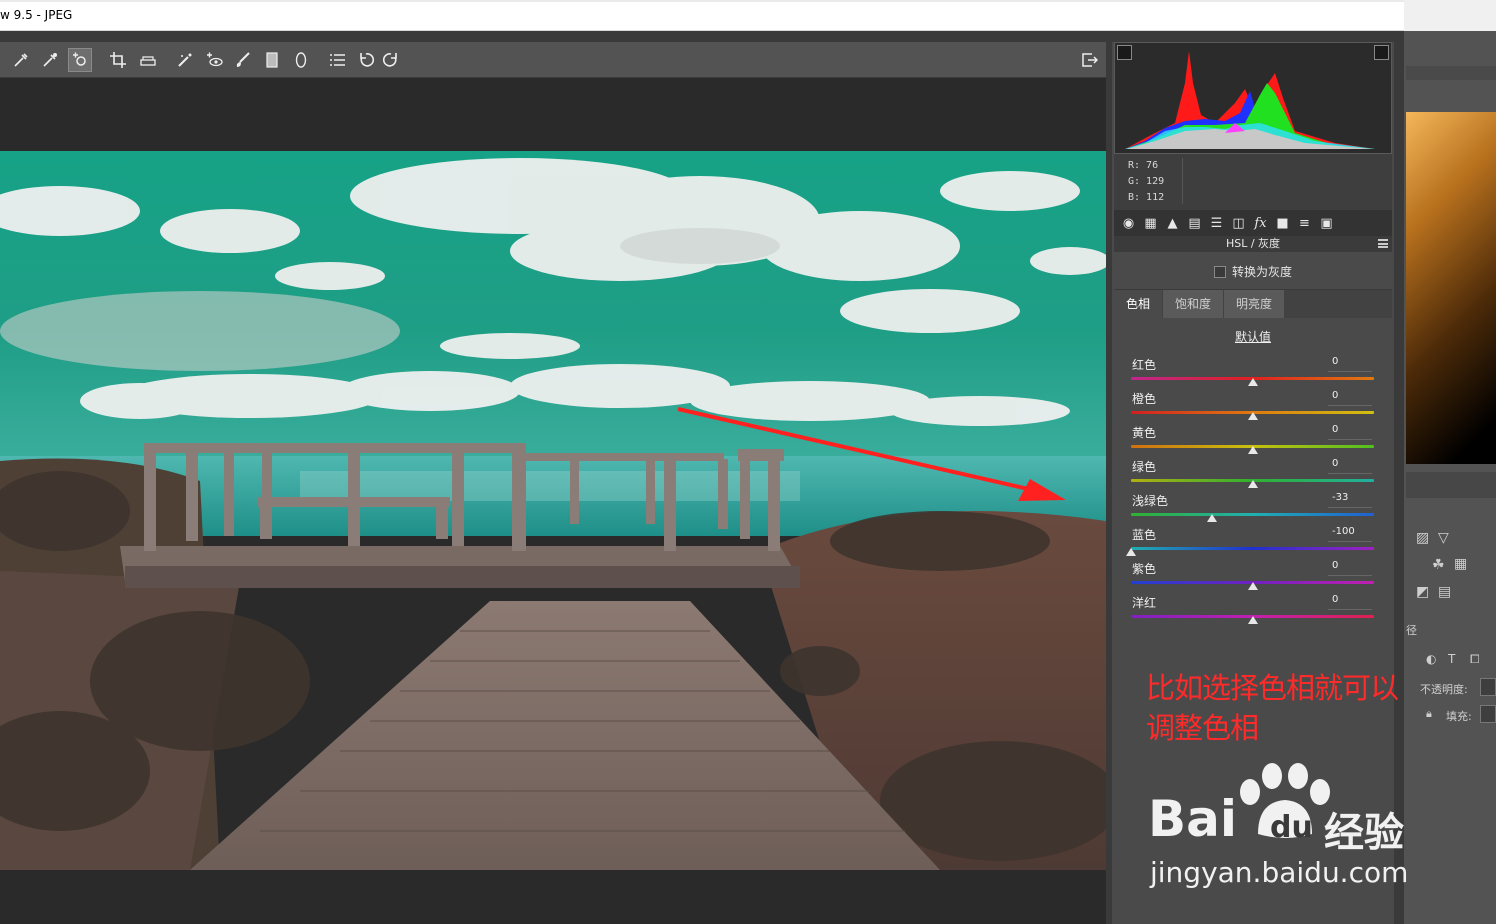 Image resolution: width=1496 pixels, height=924 pixels. I want to click on panel-title-text: HSL / 灰度, so click(1253, 243).